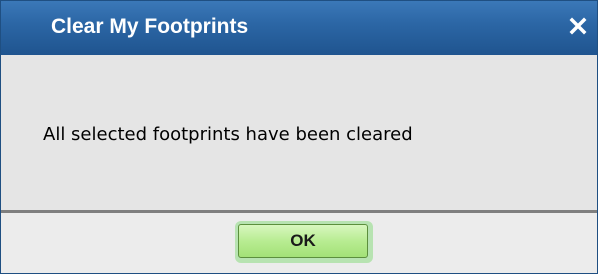 The height and width of the screenshot is (274, 598). I want to click on ok-button: OK, so click(303, 241).